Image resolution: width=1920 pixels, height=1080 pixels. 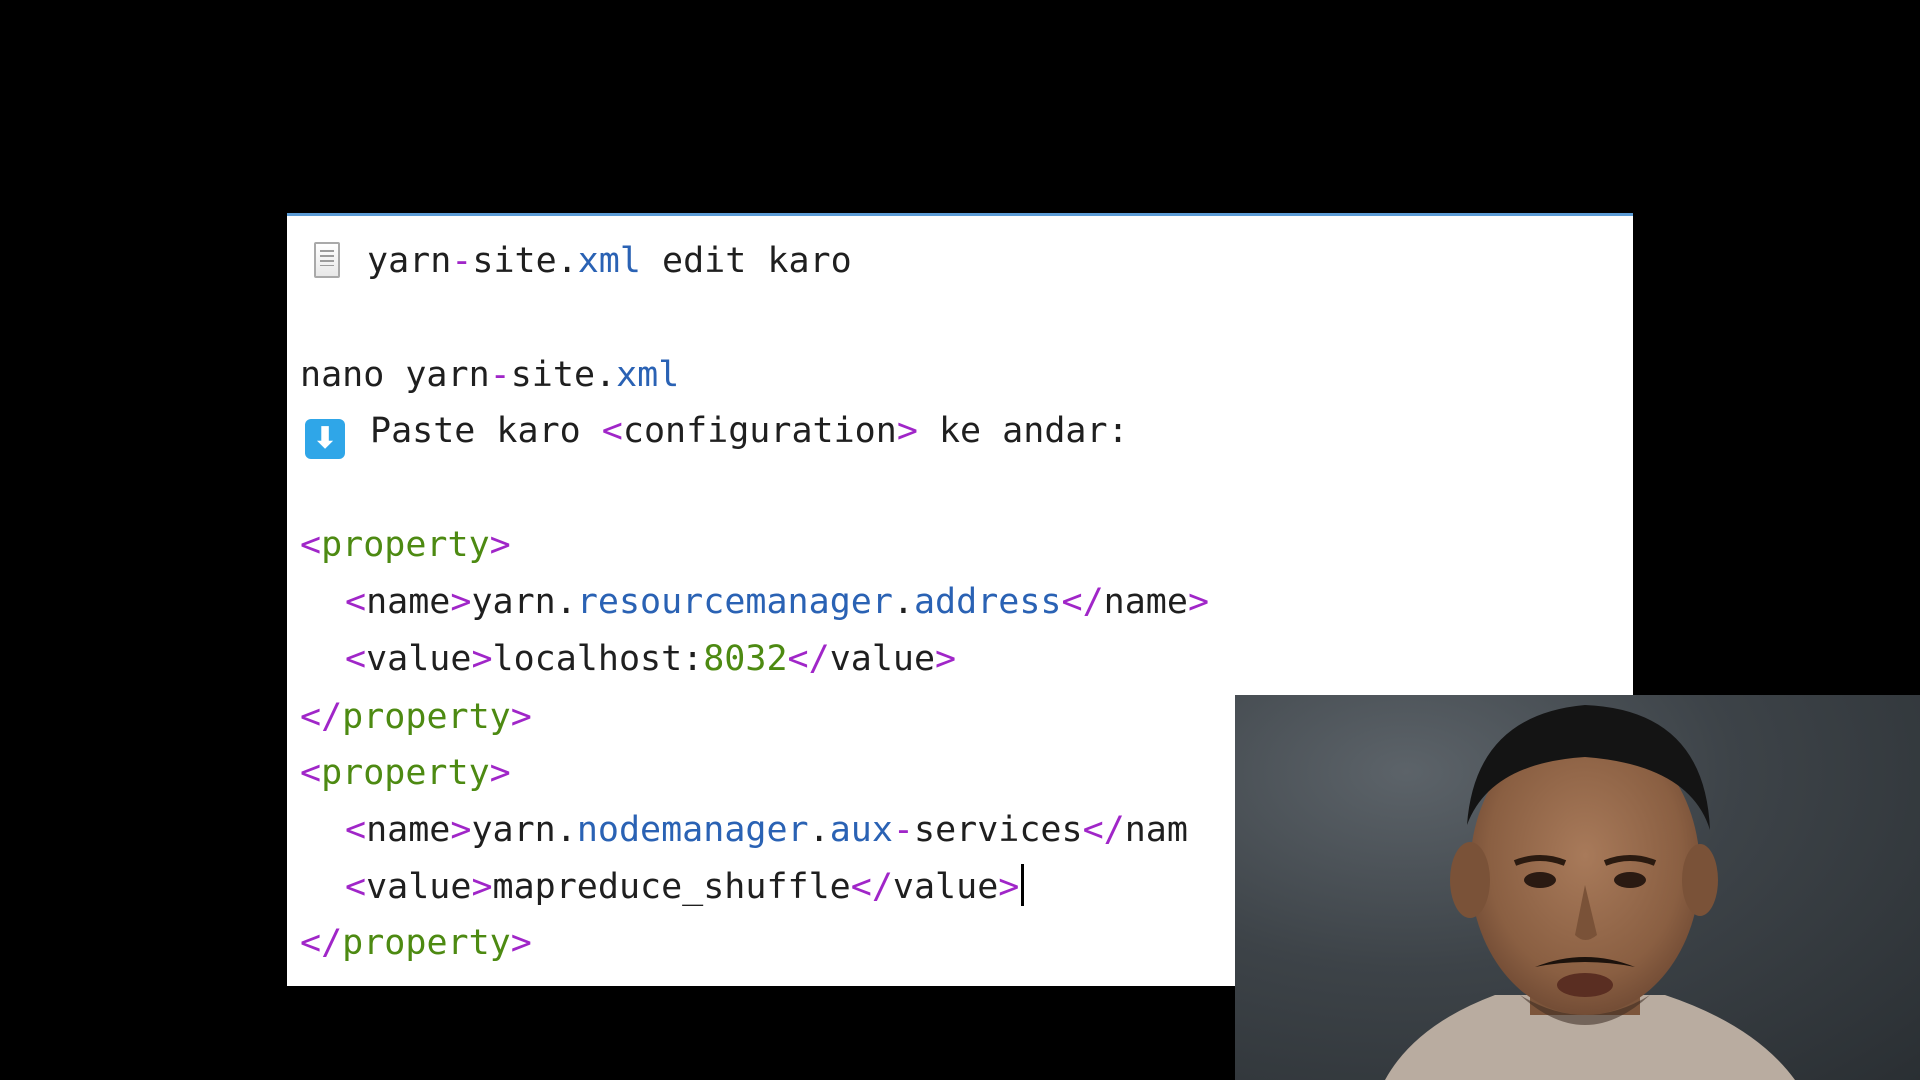 I want to click on heading-file-ext: xml, so click(x=609, y=261).